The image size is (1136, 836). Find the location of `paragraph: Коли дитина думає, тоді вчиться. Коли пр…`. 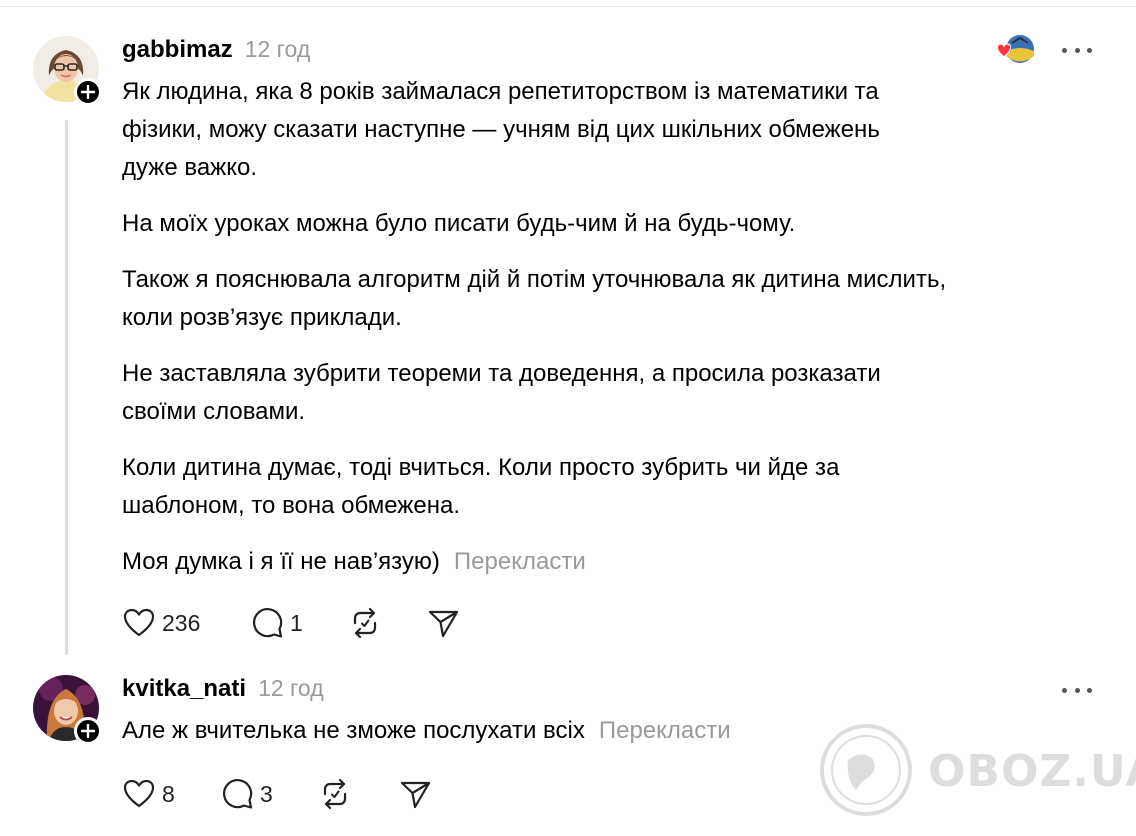

paragraph: Коли дитина думає, тоді вчиться. Коли пр… is located at coordinates (481, 486).